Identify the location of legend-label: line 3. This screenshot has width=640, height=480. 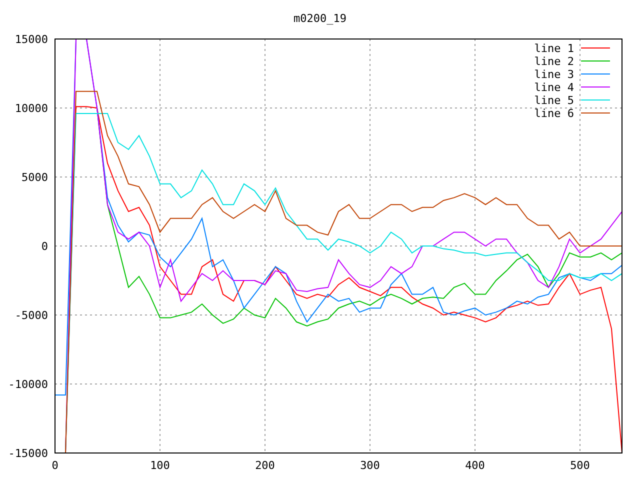
(554, 74).